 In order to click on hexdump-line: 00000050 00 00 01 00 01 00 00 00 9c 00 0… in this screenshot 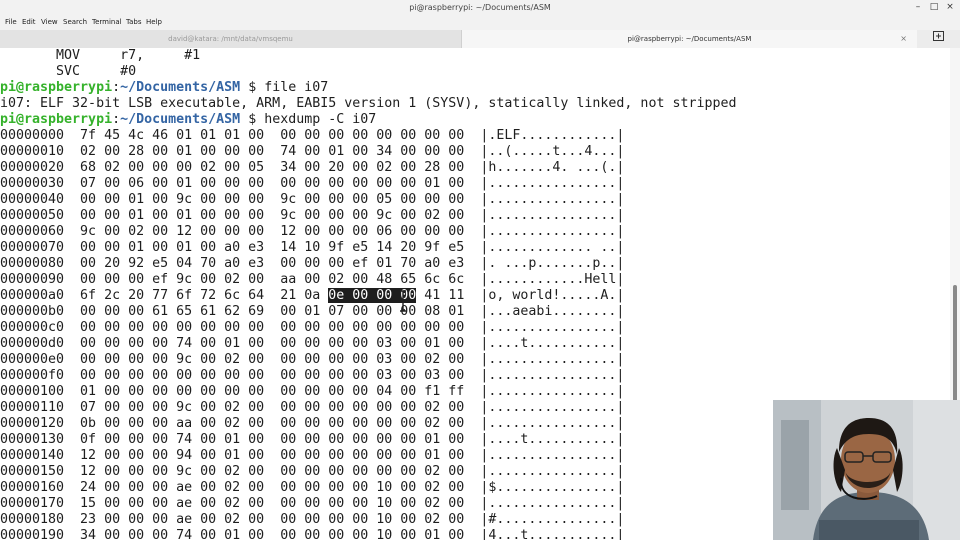, I will do `click(312, 215)`.